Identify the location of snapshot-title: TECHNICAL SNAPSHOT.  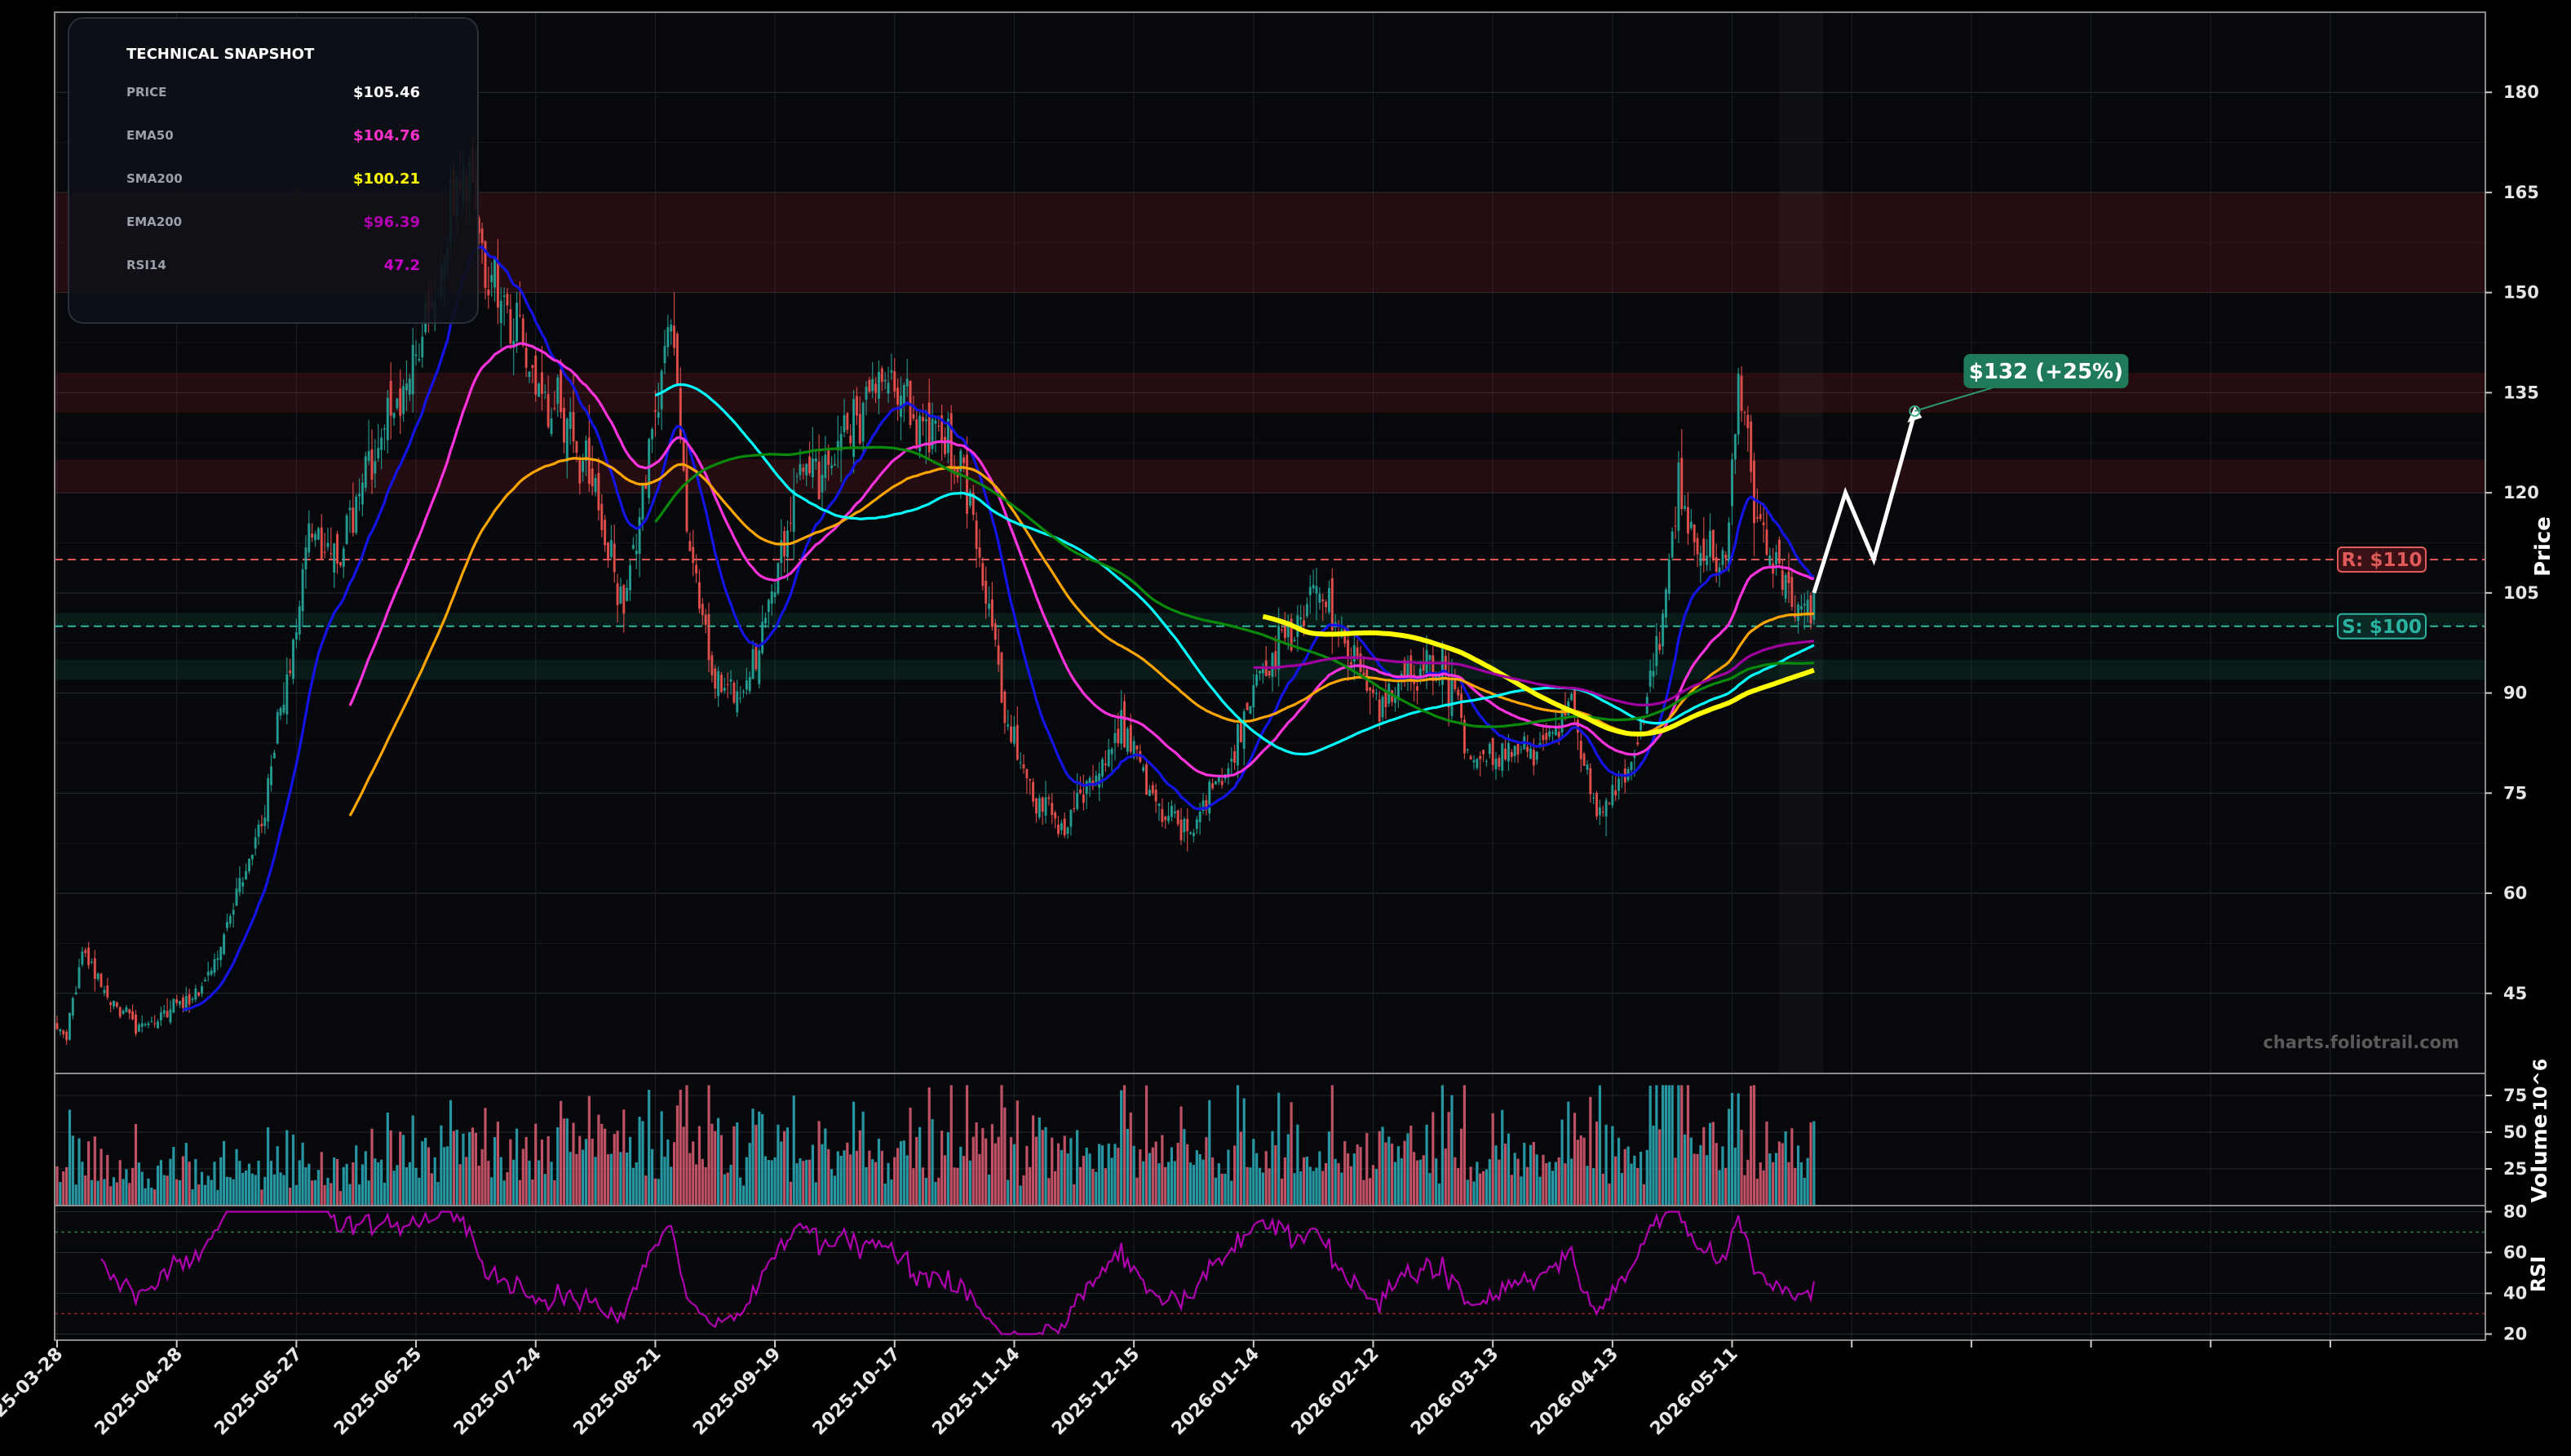
(220, 55).